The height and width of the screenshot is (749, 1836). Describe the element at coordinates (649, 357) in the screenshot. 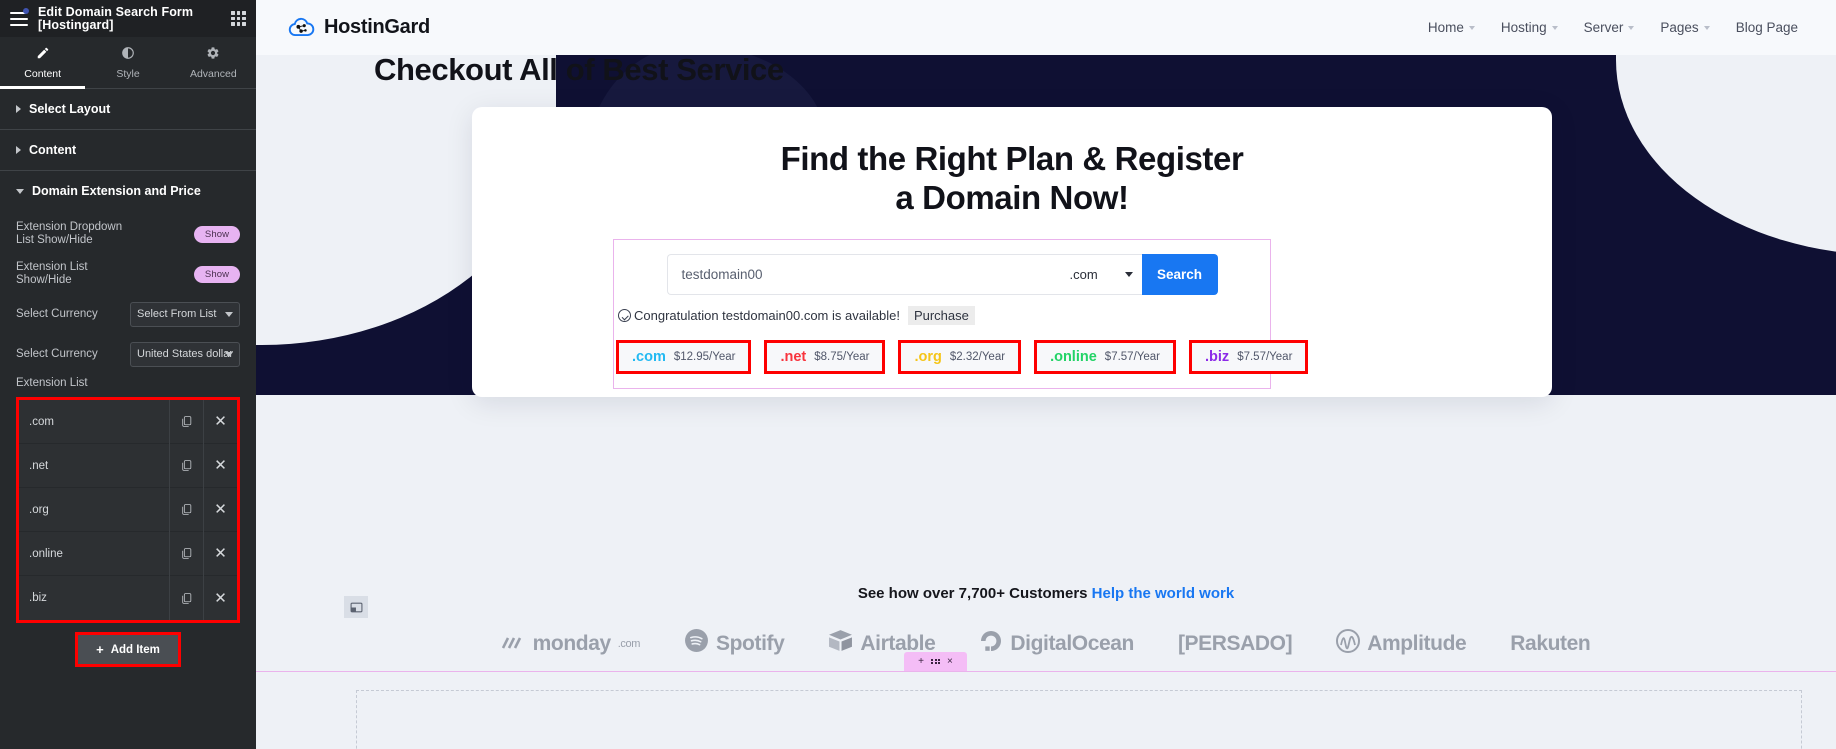

I see `extension-card-name: .com` at that location.